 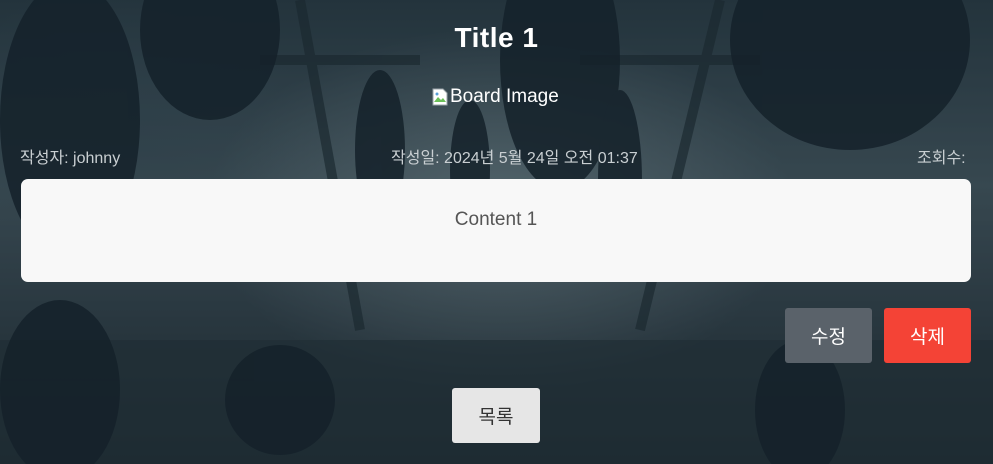 What do you see at coordinates (941, 158) in the screenshot?
I see `post-views: 조회수:` at bounding box center [941, 158].